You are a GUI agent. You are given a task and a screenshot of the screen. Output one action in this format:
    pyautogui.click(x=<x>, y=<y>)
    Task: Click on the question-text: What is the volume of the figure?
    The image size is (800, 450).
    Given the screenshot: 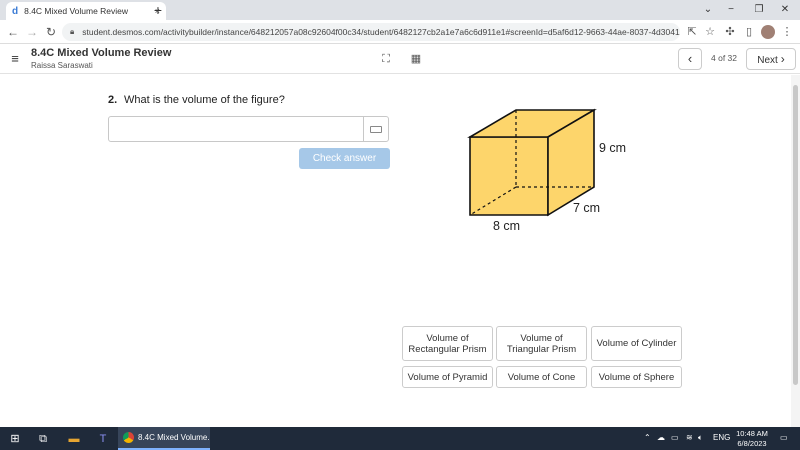 What is the action you would take?
    pyautogui.click(x=204, y=100)
    